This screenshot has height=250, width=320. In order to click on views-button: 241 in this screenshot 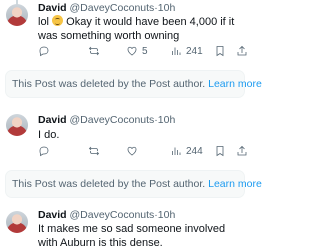, I will do `click(186, 51)`.